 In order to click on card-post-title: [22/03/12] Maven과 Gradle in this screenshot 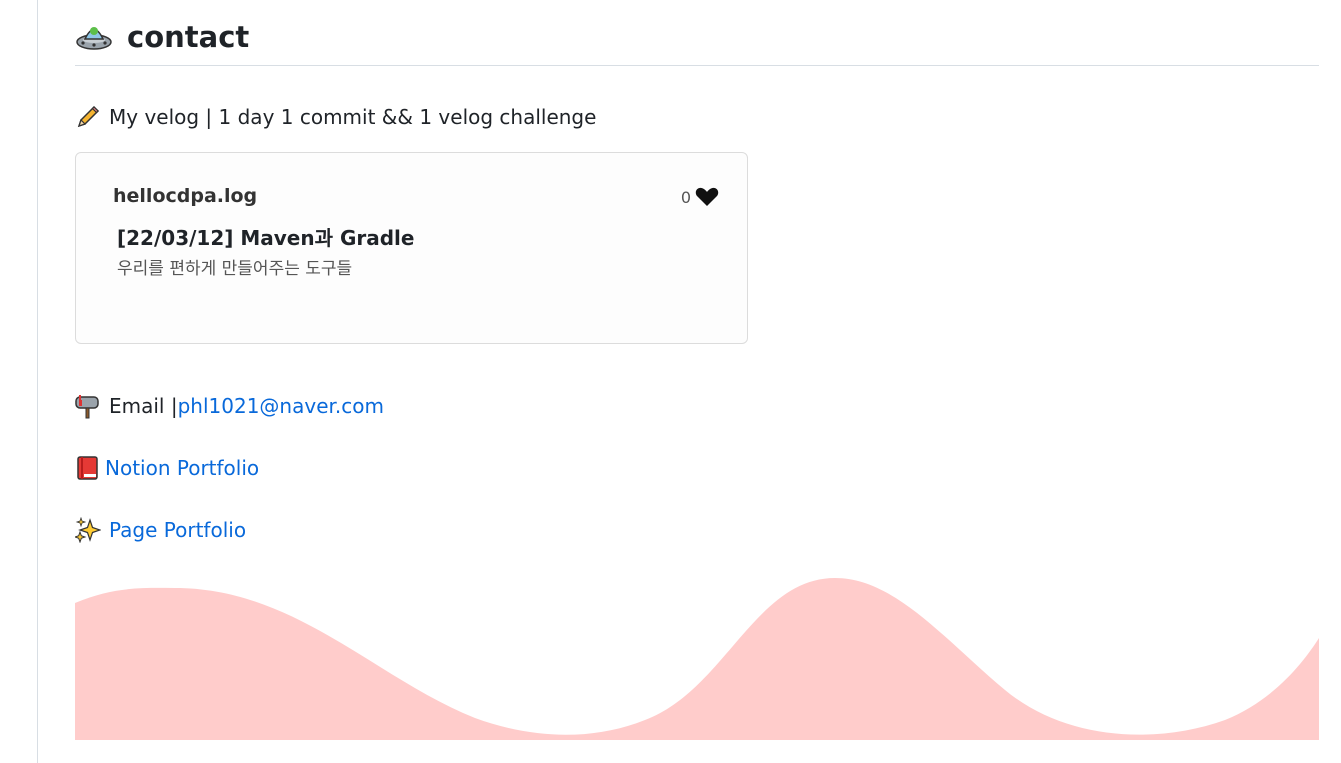, I will do `click(266, 238)`.